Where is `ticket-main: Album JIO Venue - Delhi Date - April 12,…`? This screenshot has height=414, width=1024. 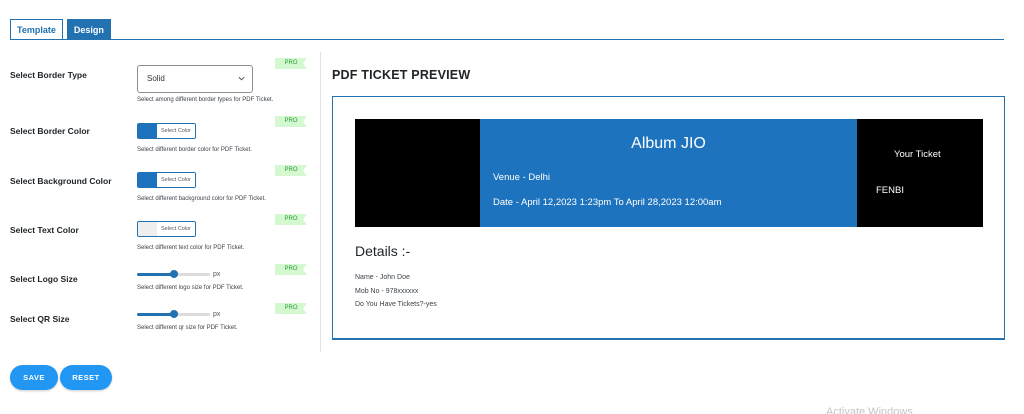 ticket-main: Album JIO Venue - Delhi Date - April 12,… is located at coordinates (668, 173).